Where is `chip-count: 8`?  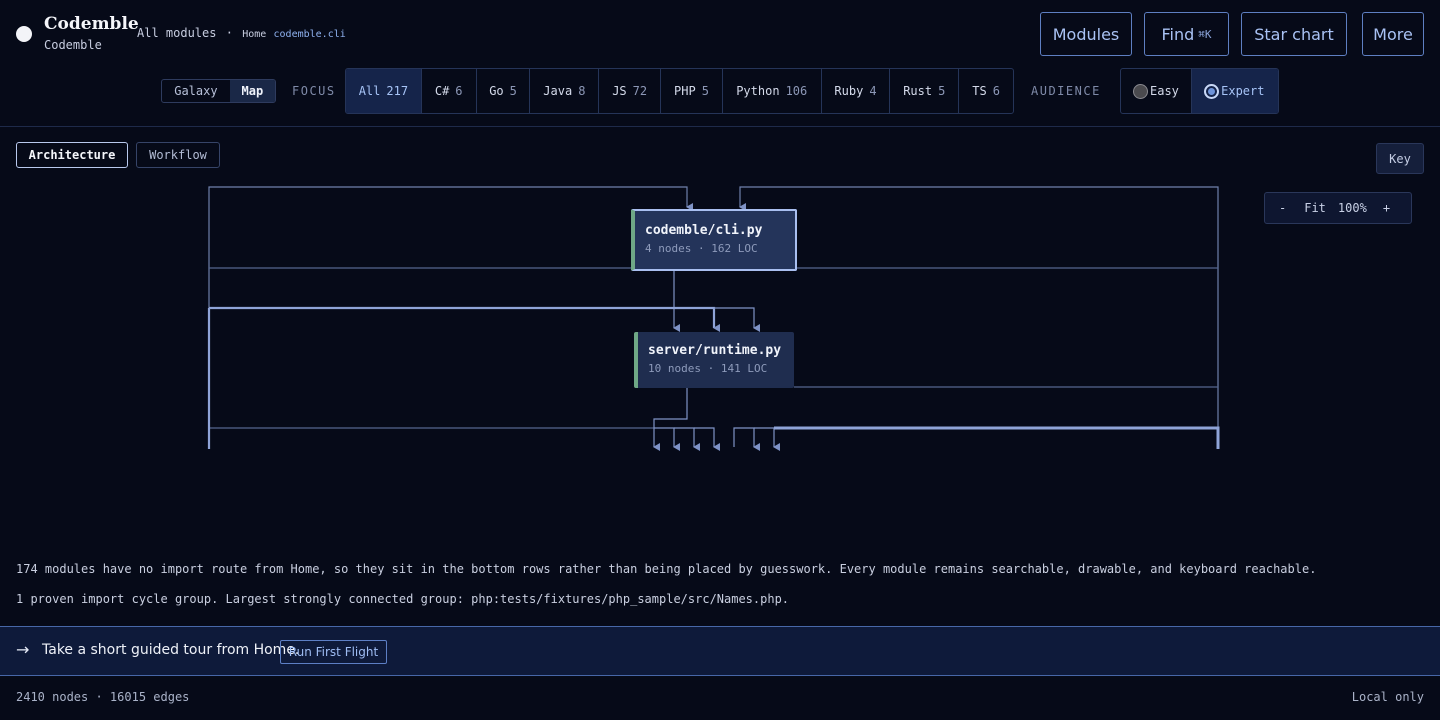 chip-count: 8 is located at coordinates (582, 91).